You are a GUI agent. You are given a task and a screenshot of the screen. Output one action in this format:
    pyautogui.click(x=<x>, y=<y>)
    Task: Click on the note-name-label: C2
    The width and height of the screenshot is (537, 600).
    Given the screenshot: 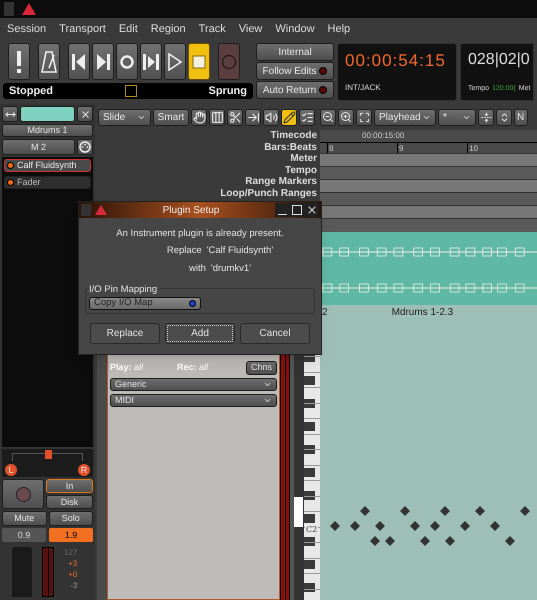 What is the action you would take?
    pyautogui.click(x=311, y=529)
    